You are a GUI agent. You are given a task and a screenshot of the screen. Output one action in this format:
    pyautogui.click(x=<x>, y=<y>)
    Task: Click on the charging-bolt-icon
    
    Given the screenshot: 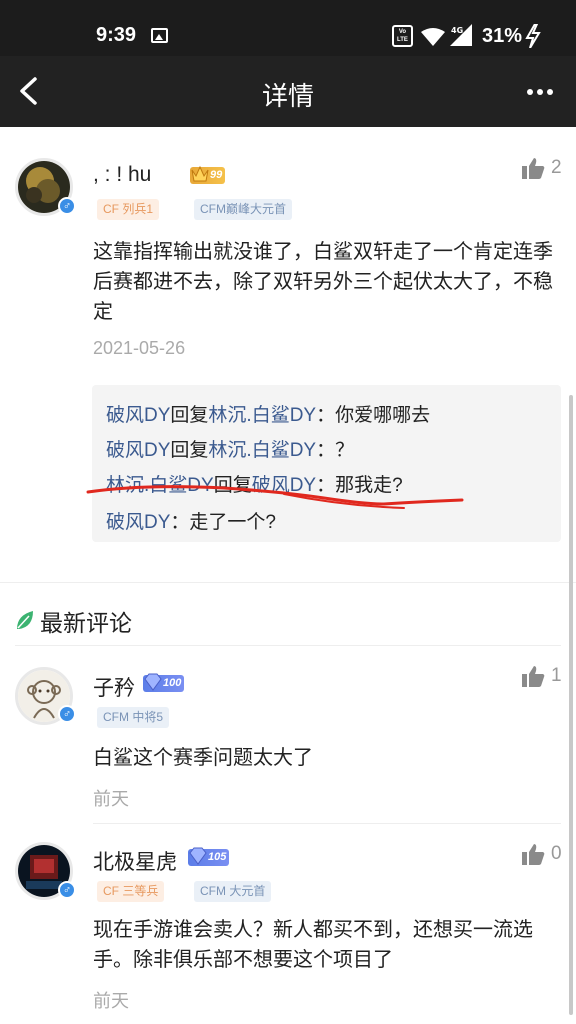 What is the action you would take?
    pyautogui.click(x=533, y=36)
    